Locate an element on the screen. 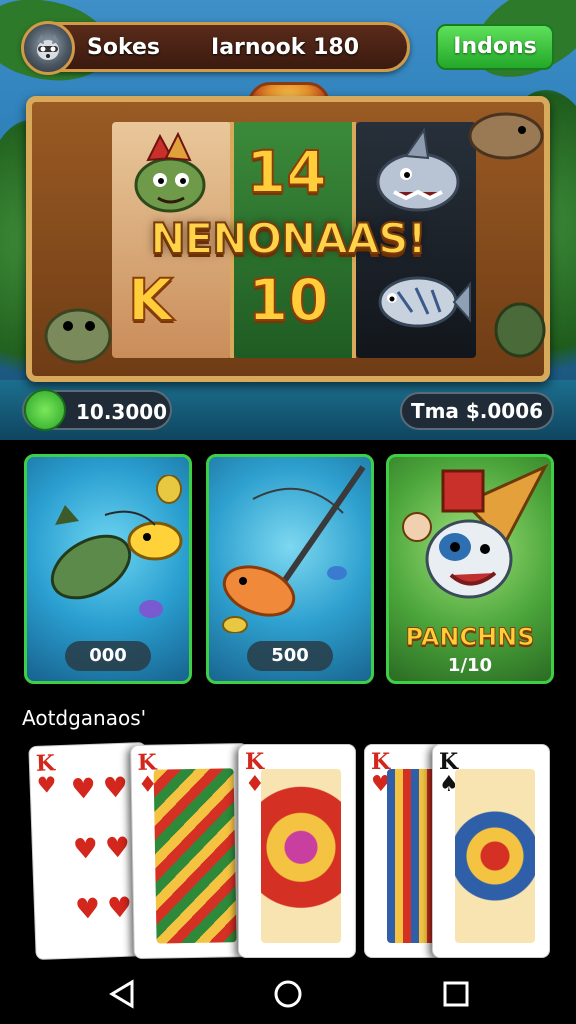 Image resolution: width=576 pixels, height=1024 pixels. fish-game-icon is located at coordinates (116, 546).